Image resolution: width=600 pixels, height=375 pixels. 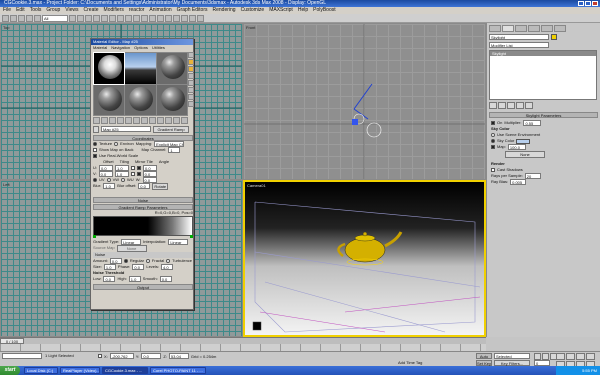 What do you see at coordinates (96, 129) in the screenshot?
I see `pick-material-icon` at bounding box center [96, 129].